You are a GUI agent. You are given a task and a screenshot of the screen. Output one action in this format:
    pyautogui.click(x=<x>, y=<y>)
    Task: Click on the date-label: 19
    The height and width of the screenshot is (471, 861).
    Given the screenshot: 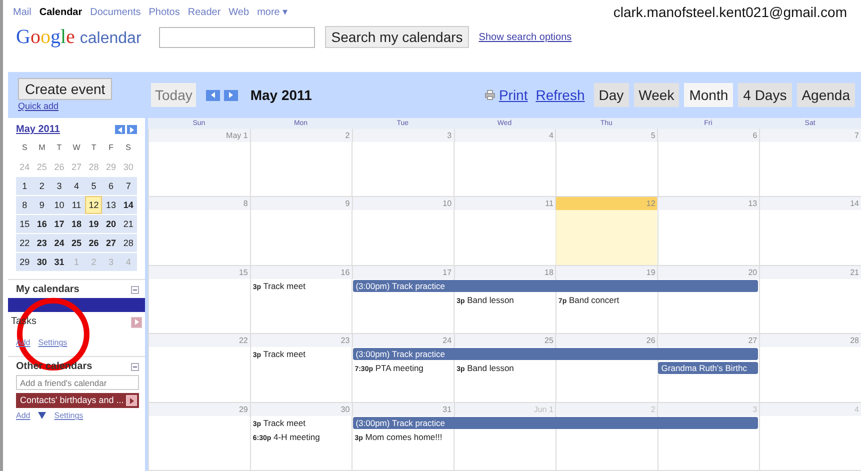 What is the action you would take?
    pyautogui.click(x=606, y=272)
    